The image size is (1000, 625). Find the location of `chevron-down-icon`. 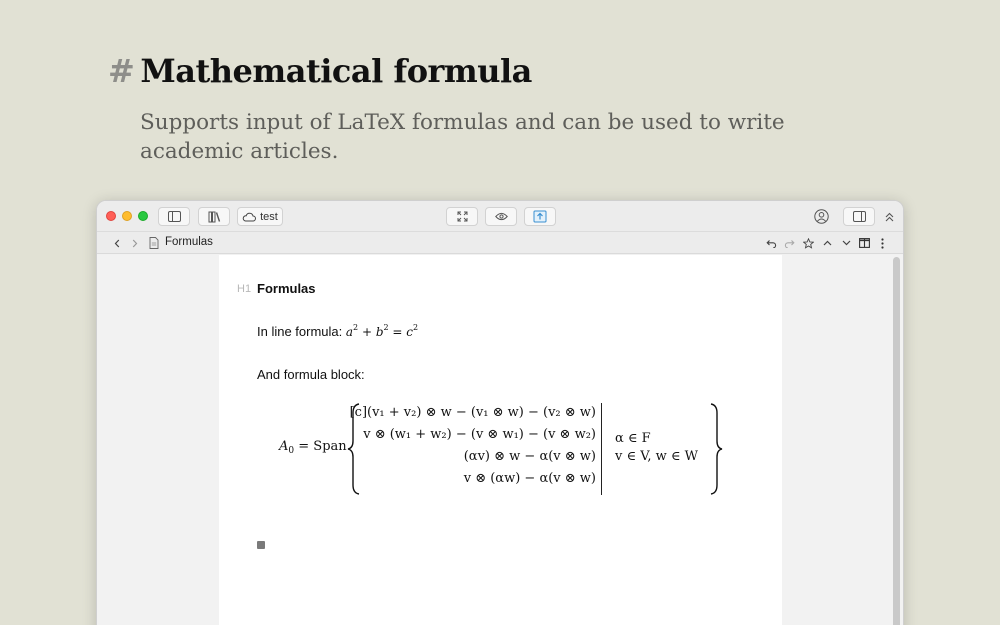

chevron-down-icon is located at coordinates (846, 243).